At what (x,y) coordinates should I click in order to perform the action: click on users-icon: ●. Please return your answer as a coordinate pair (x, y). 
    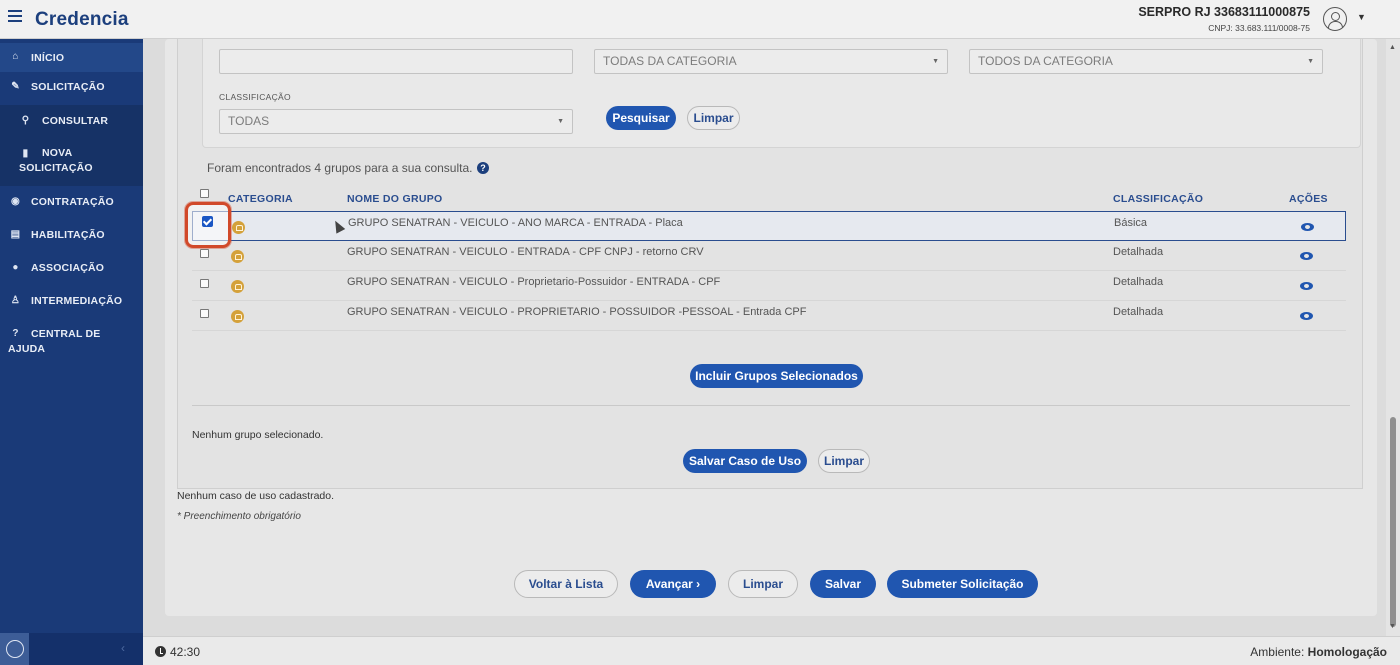
    Looking at the image, I should click on (15, 267).